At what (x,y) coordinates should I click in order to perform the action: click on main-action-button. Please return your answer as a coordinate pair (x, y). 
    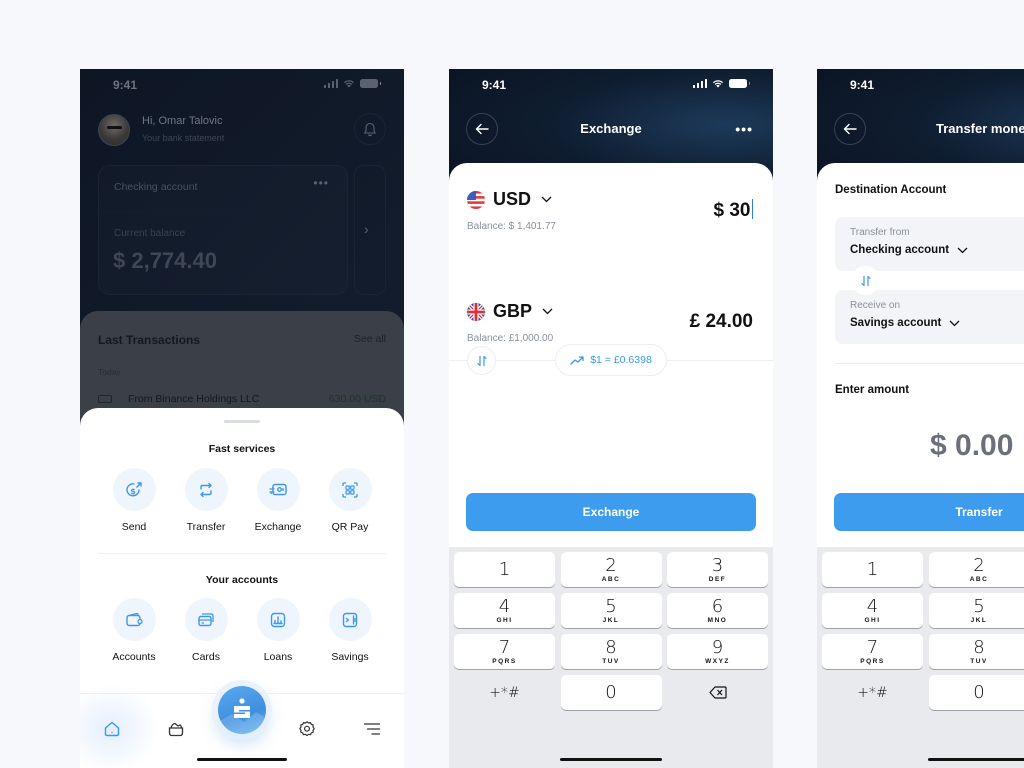
    Looking at the image, I should click on (242, 710).